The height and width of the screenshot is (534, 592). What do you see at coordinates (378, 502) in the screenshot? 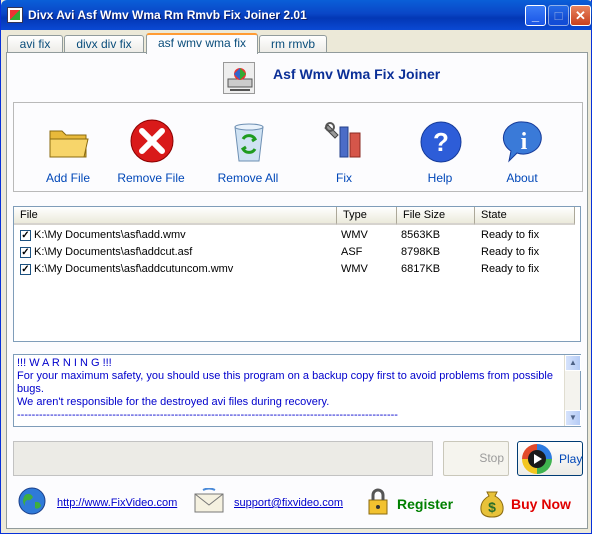
I see `register-keys-icon` at bounding box center [378, 502].